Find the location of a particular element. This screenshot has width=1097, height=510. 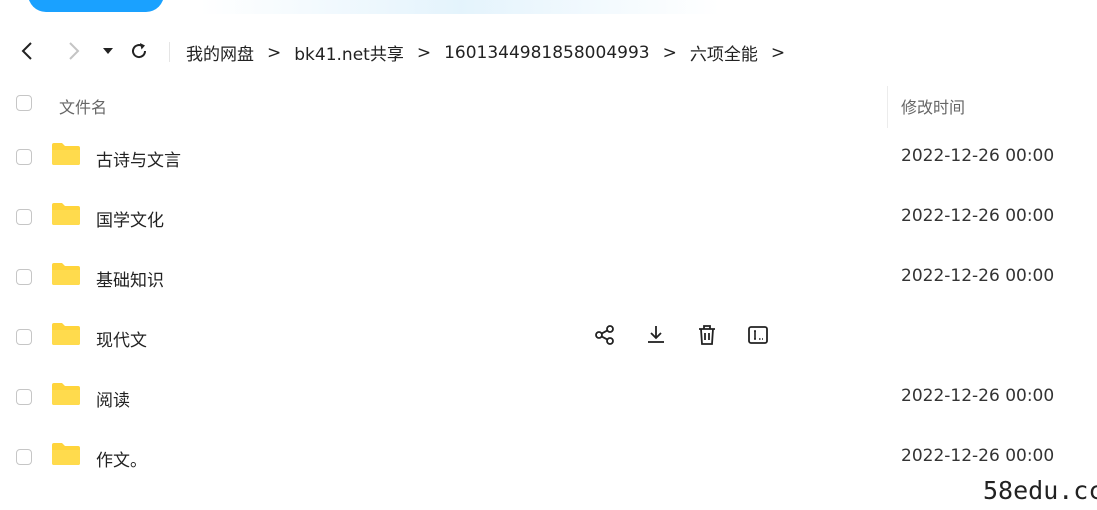

back-icon is located at coordinates (28, 51).